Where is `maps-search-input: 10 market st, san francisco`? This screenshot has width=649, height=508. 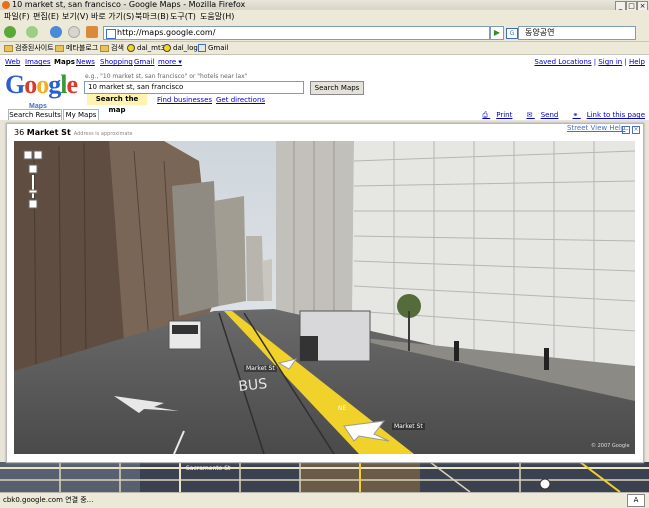 maps-search-input: 10 market st, san francisco is located at coordinates (194, 87).